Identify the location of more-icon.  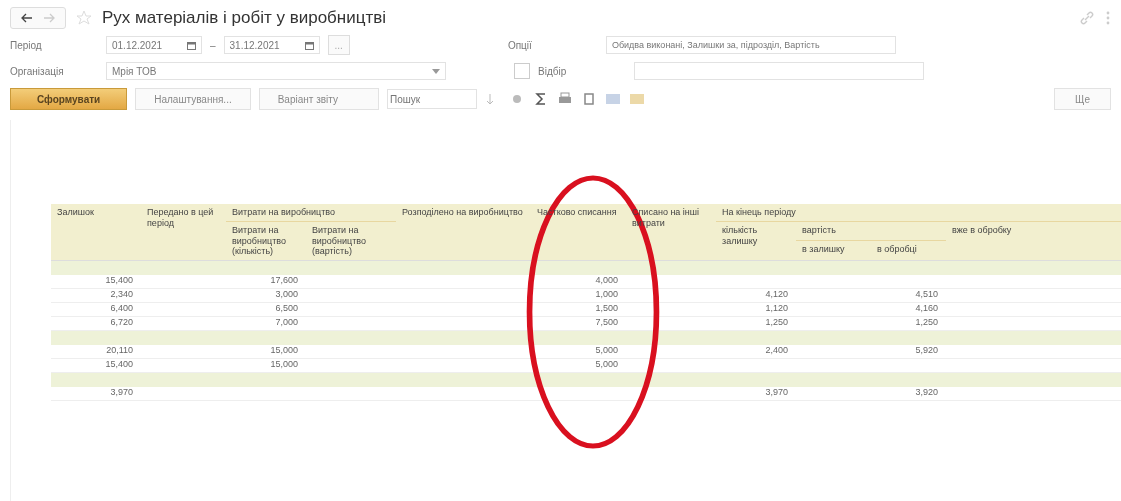
(1108, 18).